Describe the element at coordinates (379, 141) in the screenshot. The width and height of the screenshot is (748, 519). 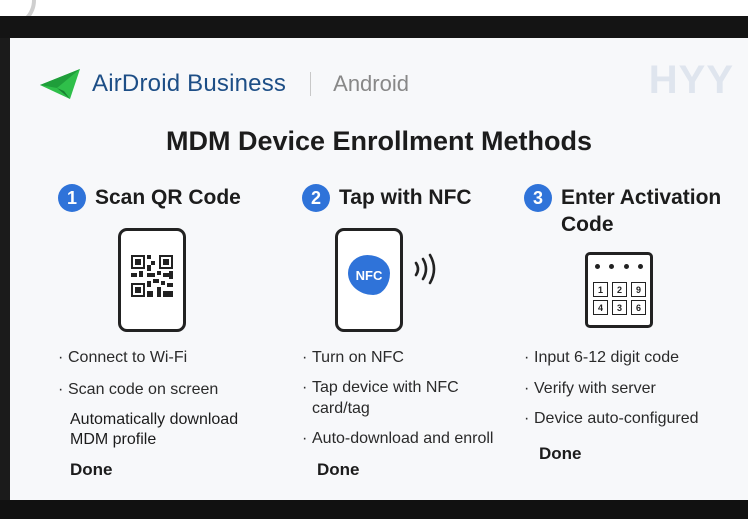
I see `page-title: MDM Device Enrollment Methods` at that location.